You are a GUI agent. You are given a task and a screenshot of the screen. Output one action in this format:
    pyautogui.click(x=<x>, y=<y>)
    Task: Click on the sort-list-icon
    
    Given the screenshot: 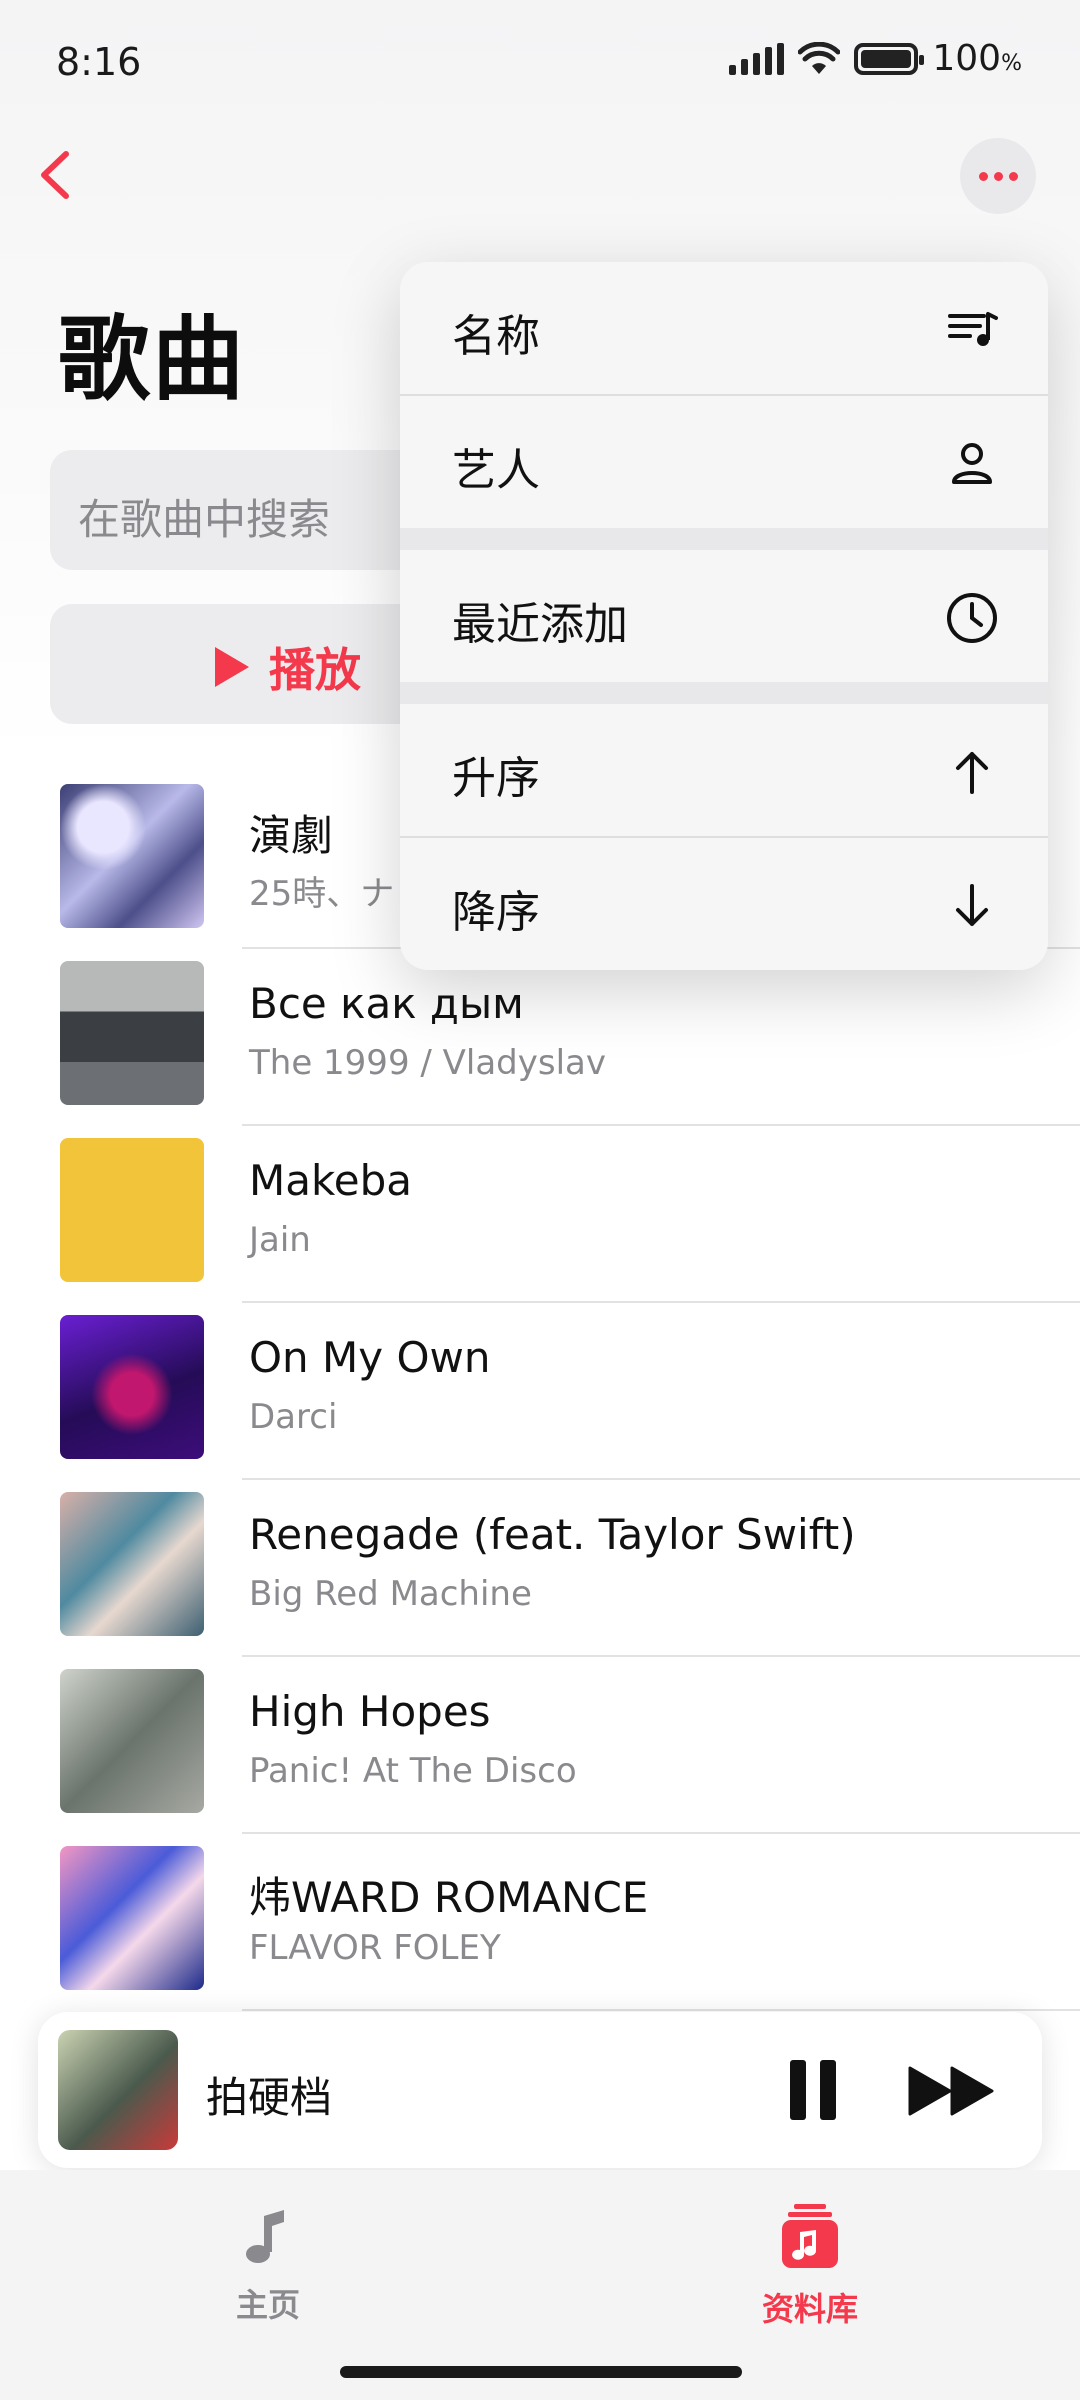 What is the action you would take?
    pyautogui.click(x=973, y=329)
    